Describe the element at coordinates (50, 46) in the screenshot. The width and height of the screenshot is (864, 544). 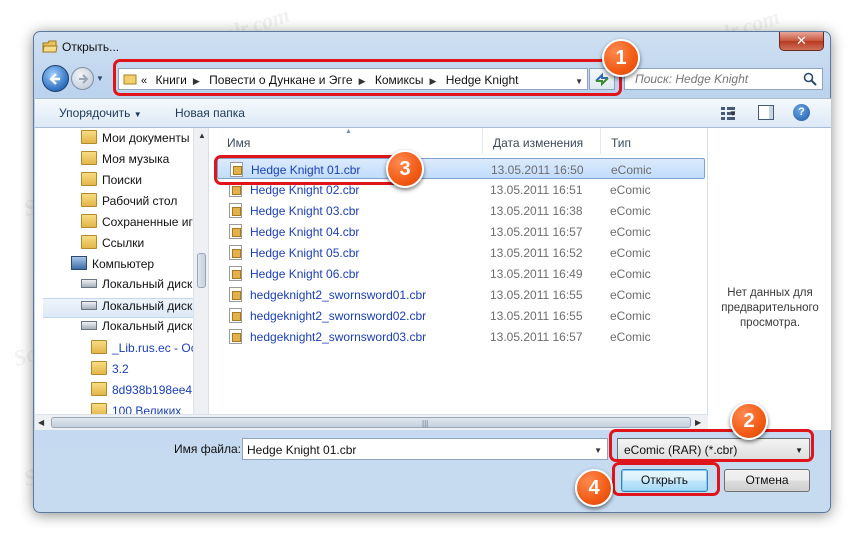
I see `open-folder-icon` at that location.